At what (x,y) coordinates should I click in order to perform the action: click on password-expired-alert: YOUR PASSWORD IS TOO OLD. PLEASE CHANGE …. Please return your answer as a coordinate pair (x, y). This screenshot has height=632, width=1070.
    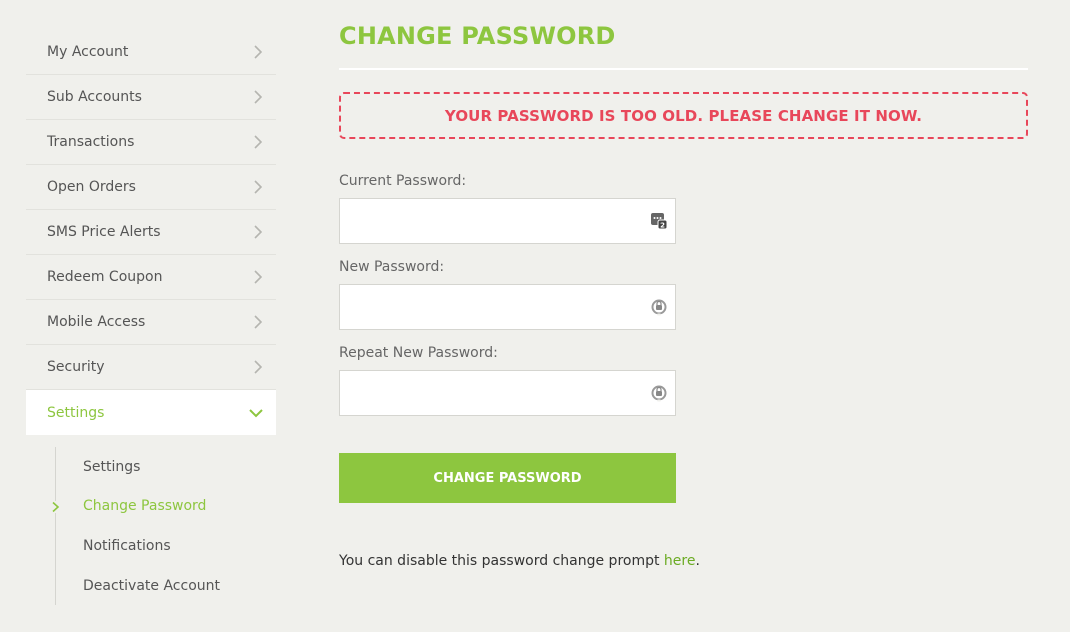
    Looking at the image, I should click on (683, 115).